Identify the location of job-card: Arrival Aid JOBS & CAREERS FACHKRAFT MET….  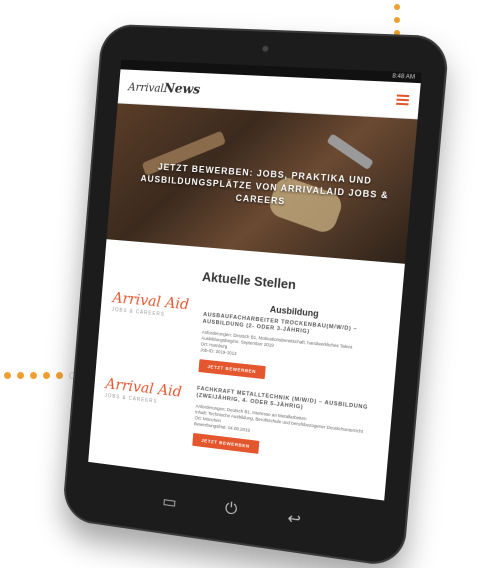
(240, 422).